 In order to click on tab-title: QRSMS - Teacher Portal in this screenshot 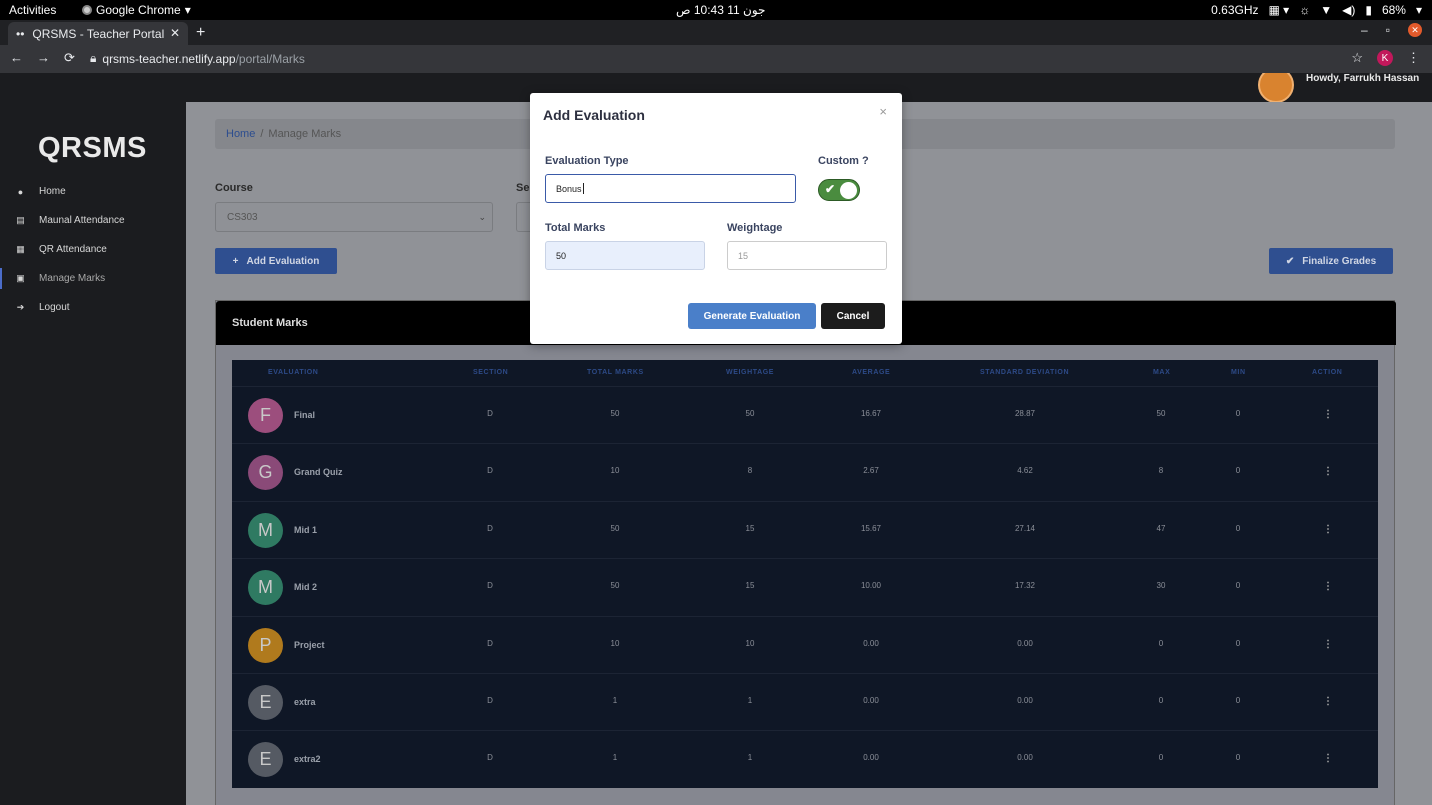, I will do `click(98, 33)`.